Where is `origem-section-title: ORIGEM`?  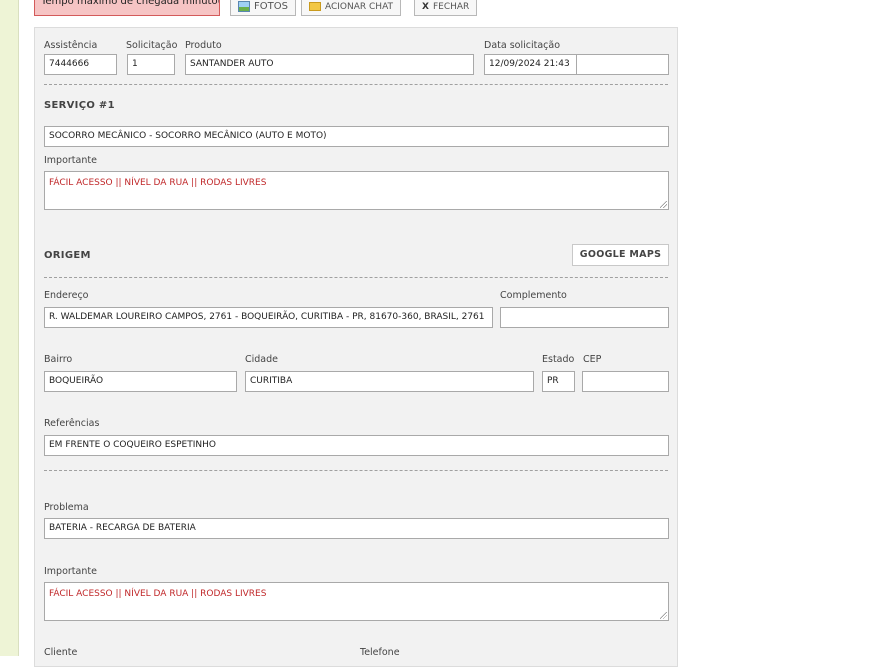
origem-section-title: ORIGEM is located at coordinates (67, 255).